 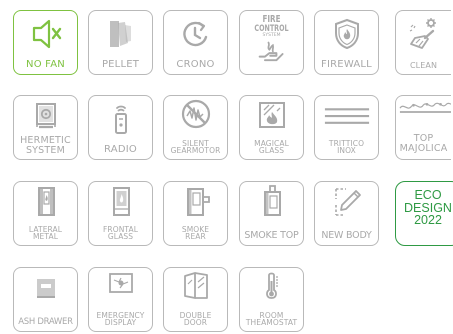 I want to click on label-line-2: INOX, so click(x=346, y=151).